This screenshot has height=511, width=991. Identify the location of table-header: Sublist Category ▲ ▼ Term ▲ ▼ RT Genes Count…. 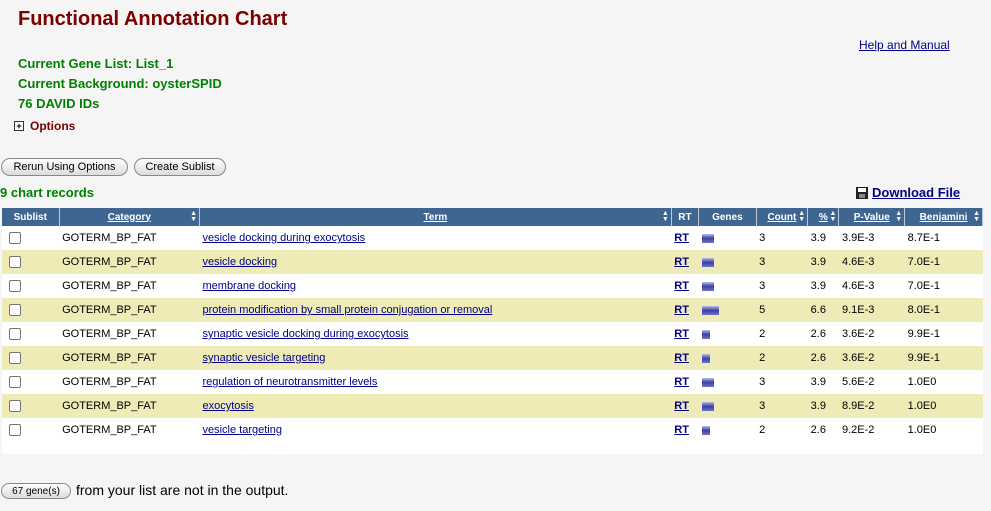
(492, 217).